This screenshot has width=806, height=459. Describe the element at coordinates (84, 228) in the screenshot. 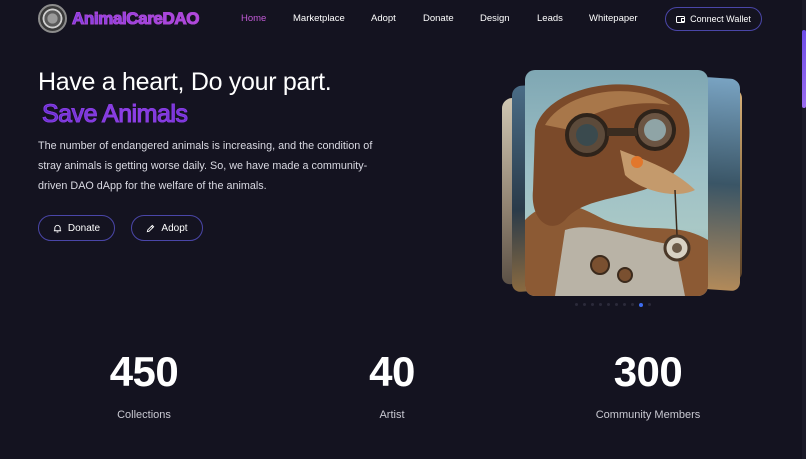

I see `donate-button-label: Donate` at that location.